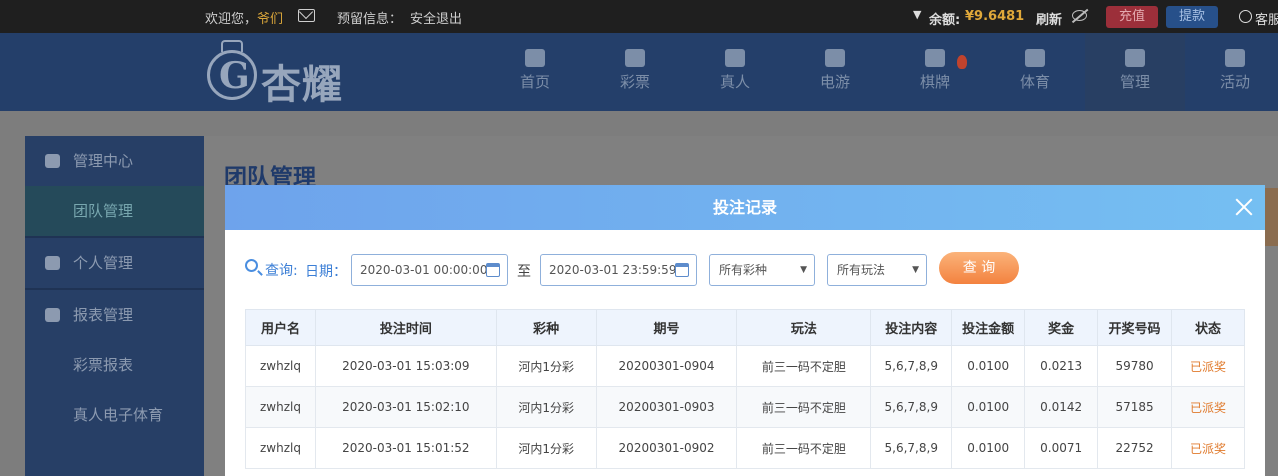  I want to click on sidebar-item-management-center: 管理中心, so click(114, 161).